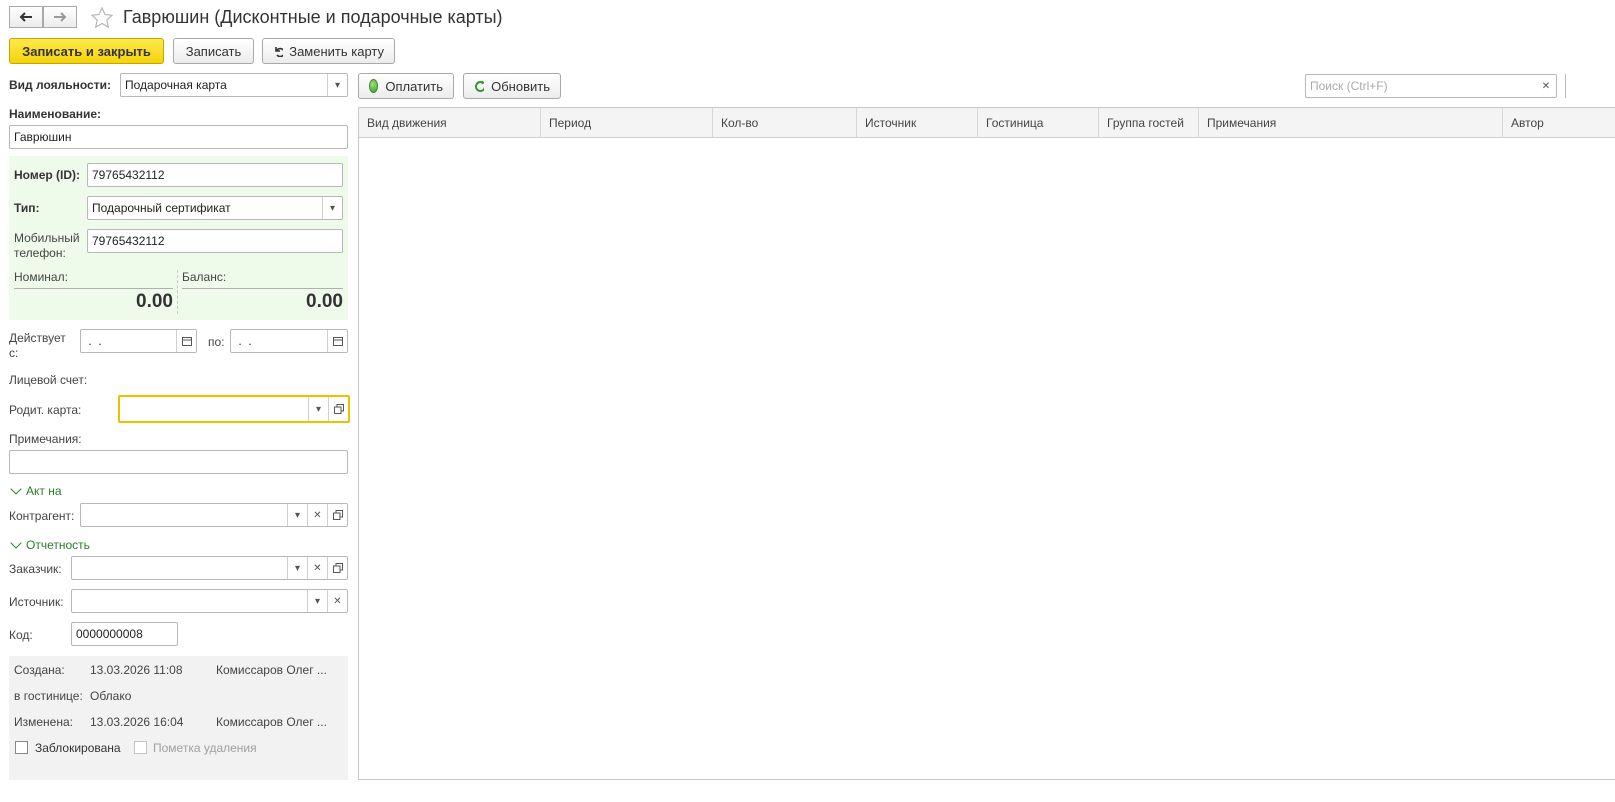 The width and height of the screenshot is (1615, 802). What do you see at coordinates (48, 380) in the screenshot?
I see `account-label: Лицевой счет:` at bounding box center [48, 380].